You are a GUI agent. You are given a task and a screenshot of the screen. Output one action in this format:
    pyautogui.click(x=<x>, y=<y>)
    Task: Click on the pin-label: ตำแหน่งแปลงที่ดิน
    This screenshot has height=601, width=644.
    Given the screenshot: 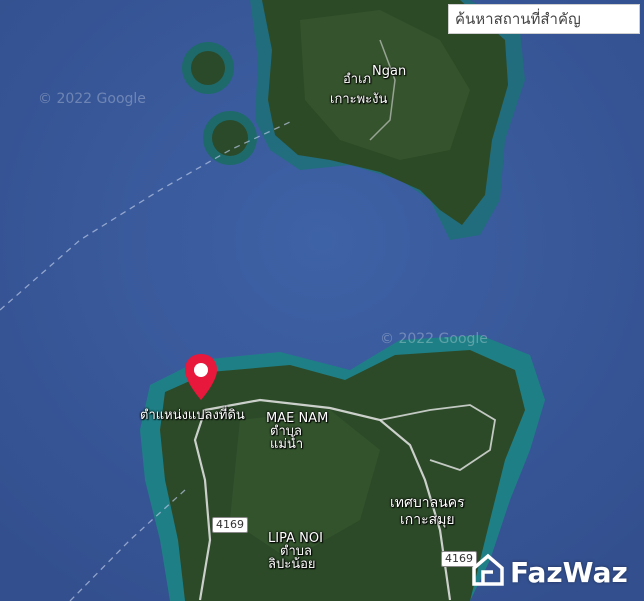 What is the action you would take?
    pyautogui.click(x=192, y=415)
    